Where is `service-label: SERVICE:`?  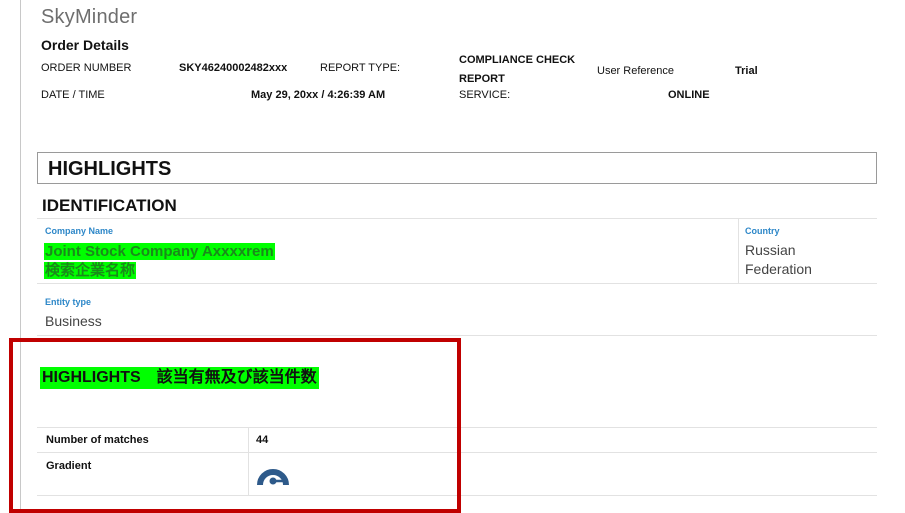 service-label: SERVICE: is located at coordinates (485, 95).